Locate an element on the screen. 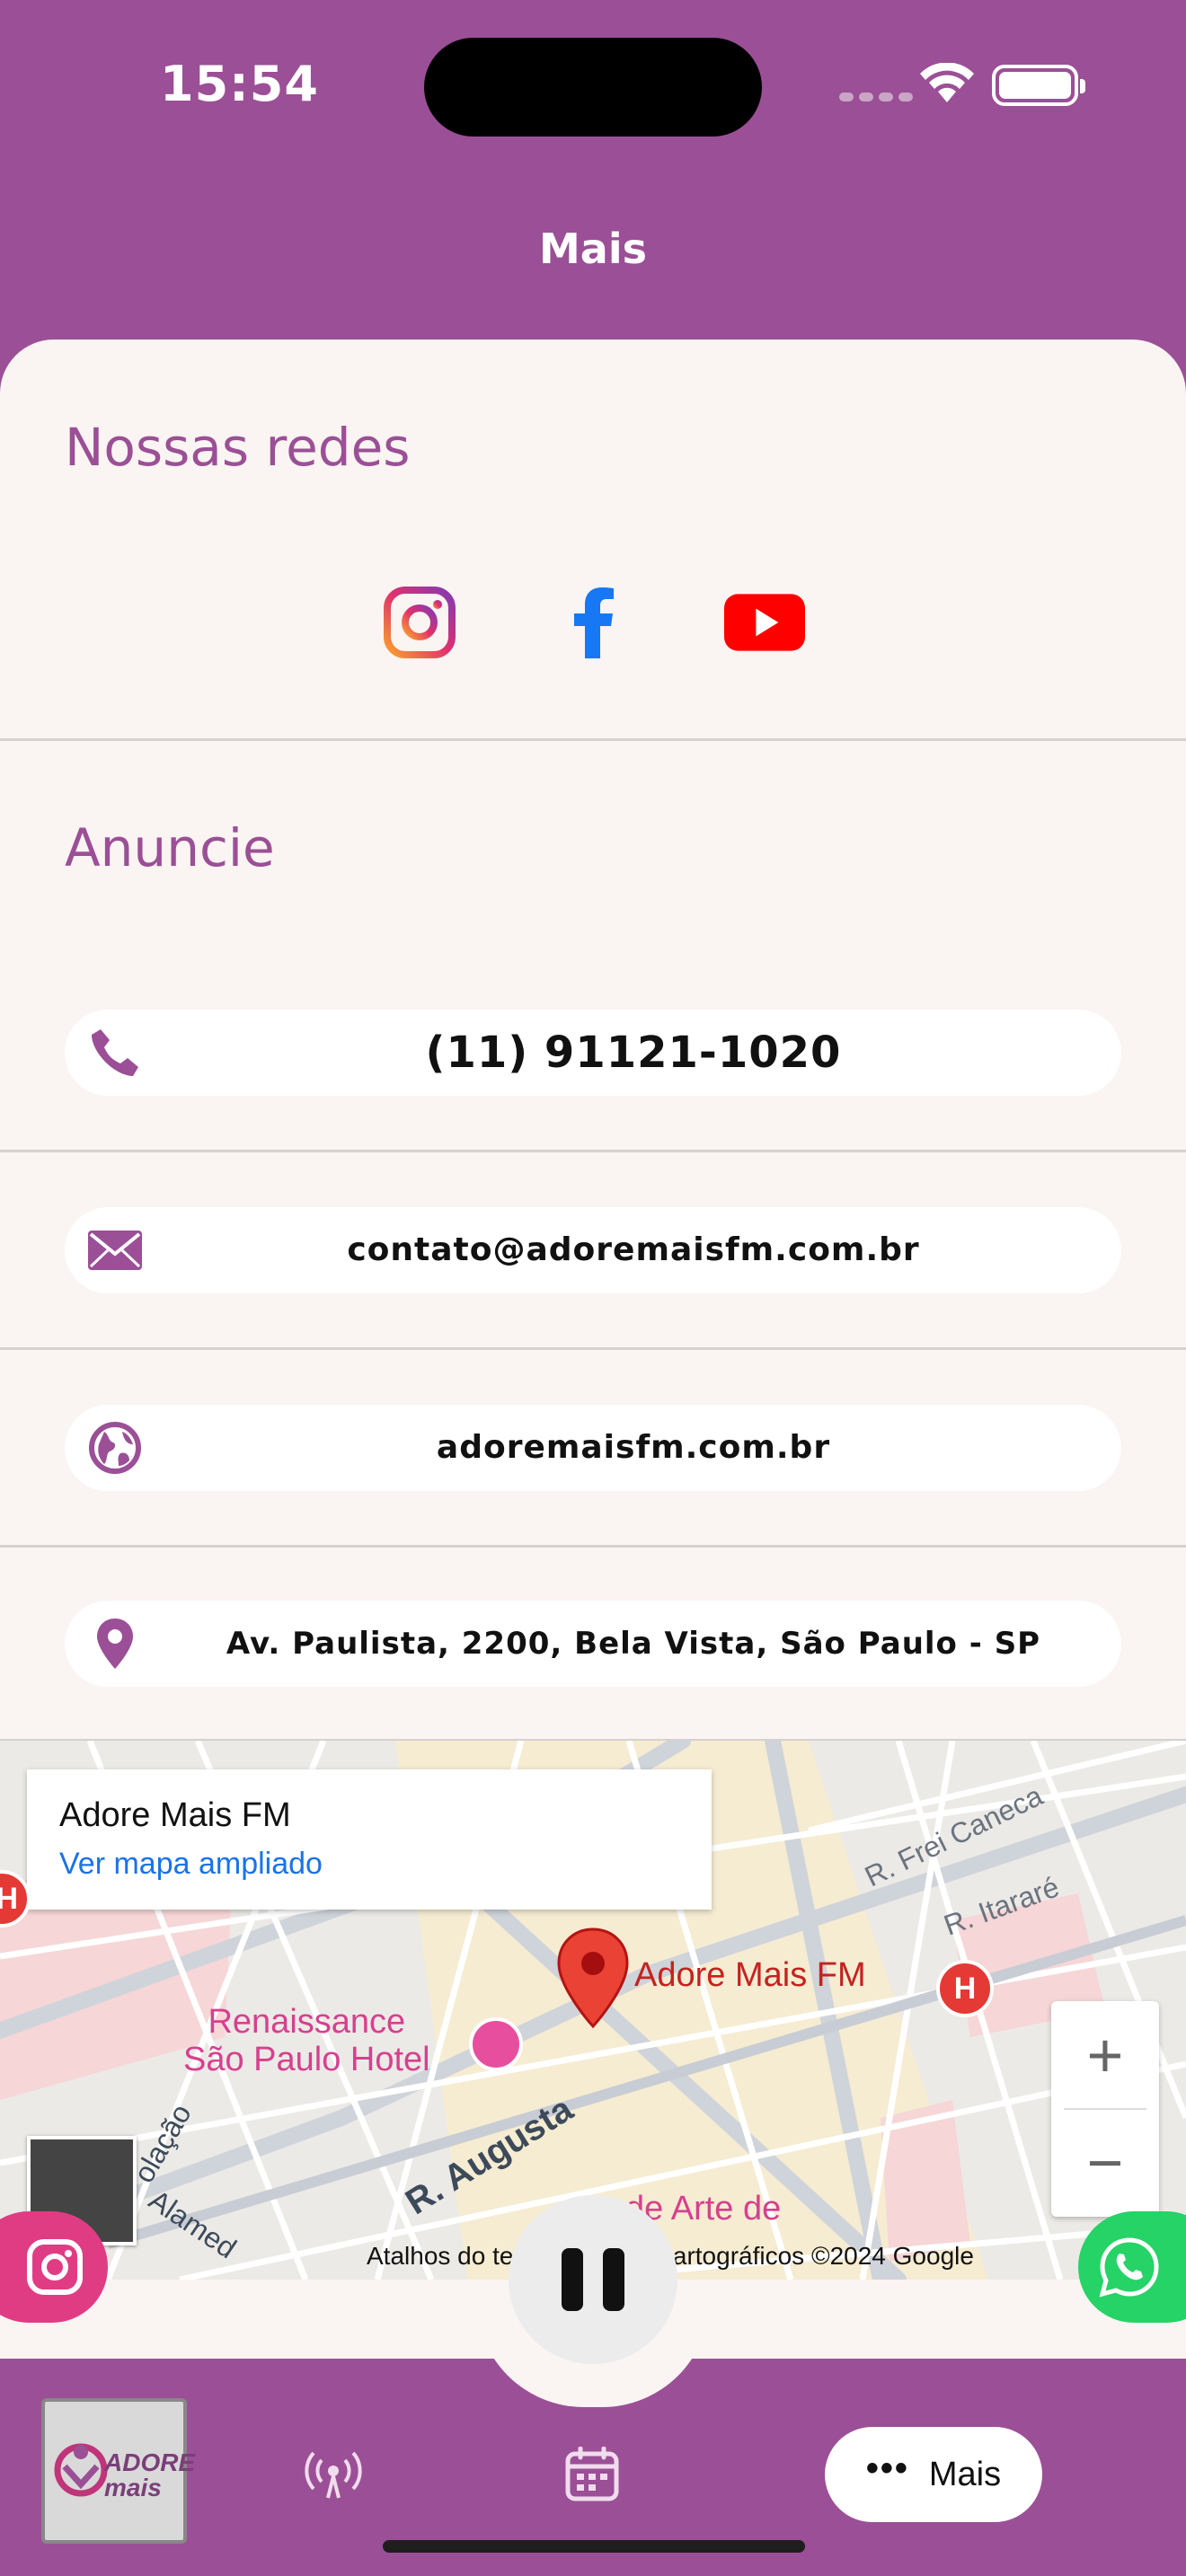 Image resolution: width=1186 pixels, height=2576 pixels. facebook-icon is located at coordinates (594, 622).